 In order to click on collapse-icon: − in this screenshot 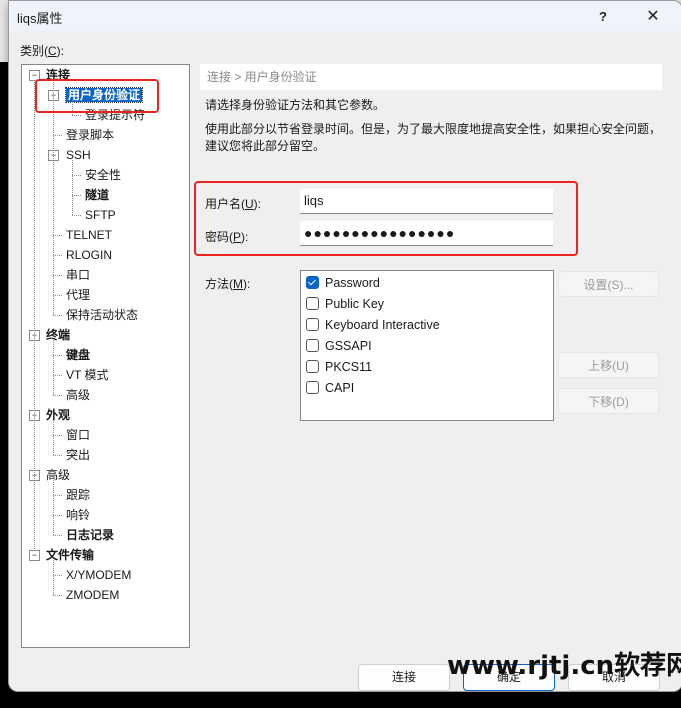, I will do `click(34, 555)`.